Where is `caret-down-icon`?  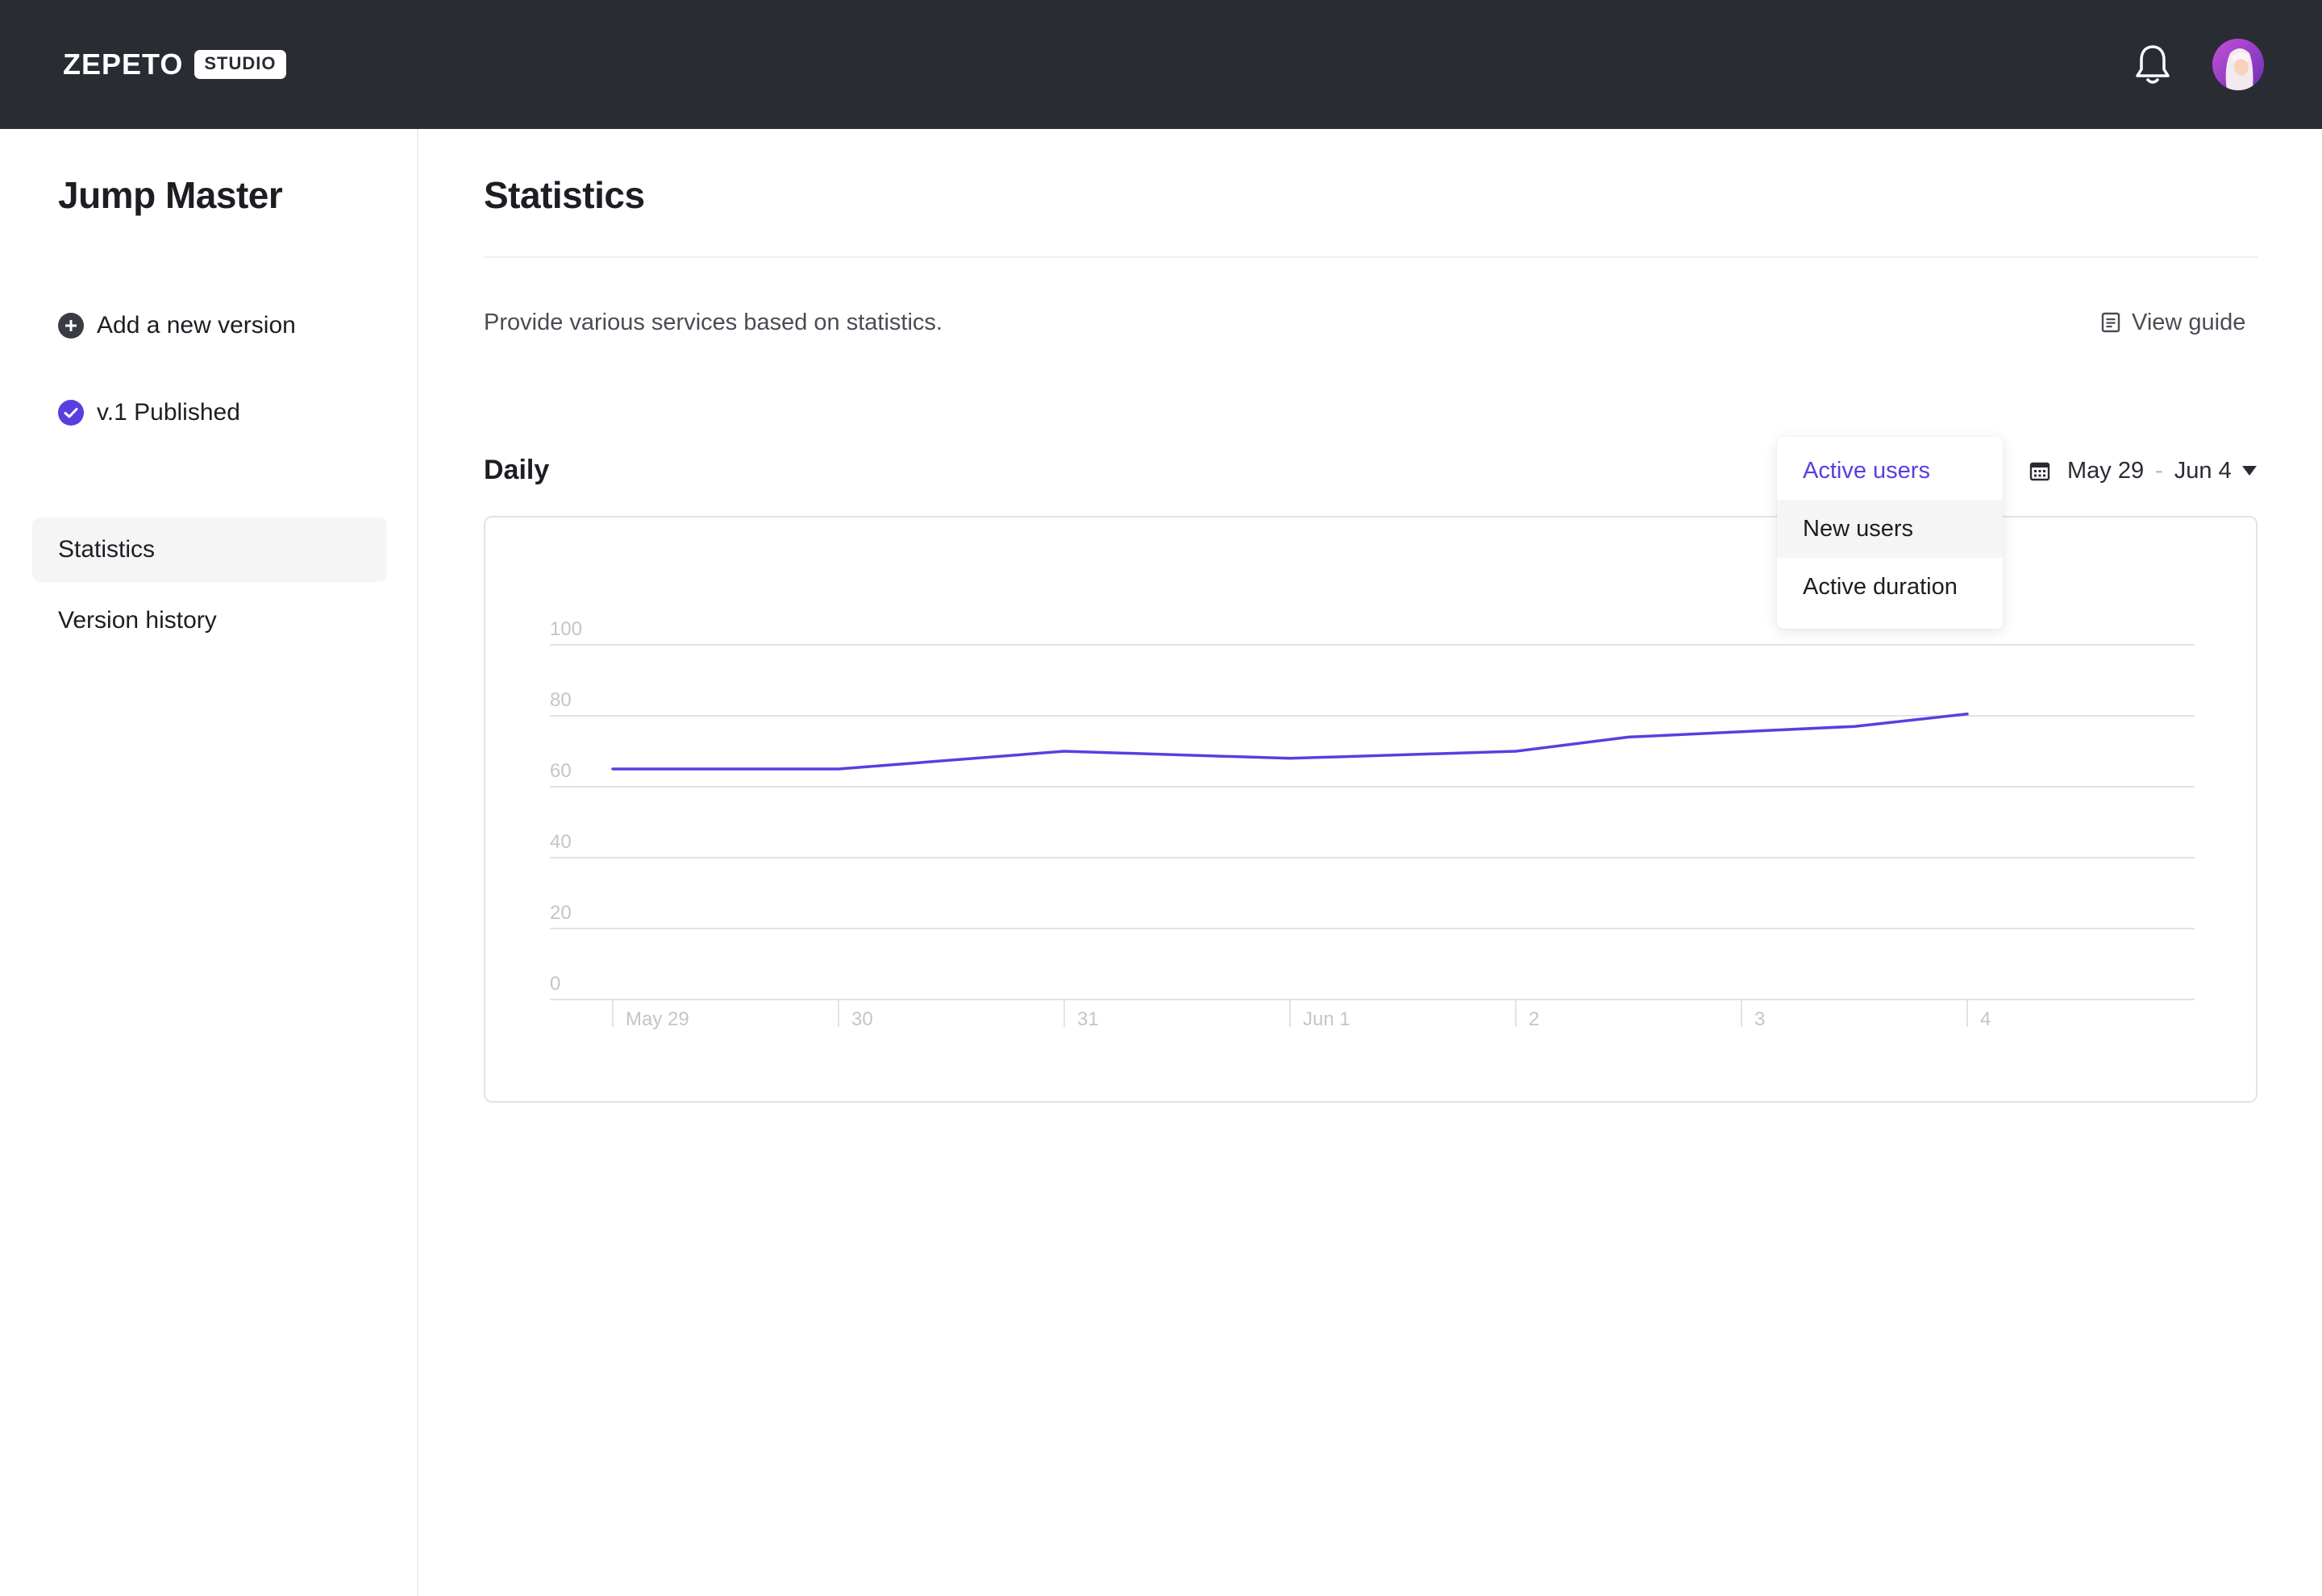 caret-down-icon is located at coordinates (2249, 471).